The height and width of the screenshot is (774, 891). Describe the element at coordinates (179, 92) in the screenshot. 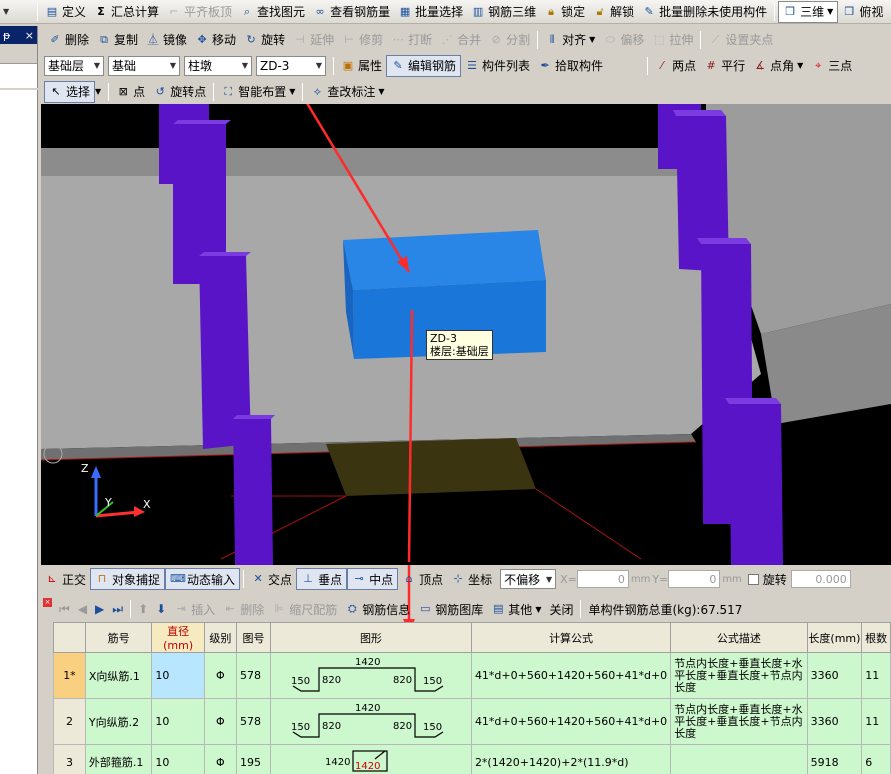

I see `rotate-point-button: ↺ 旋转点` at that location.